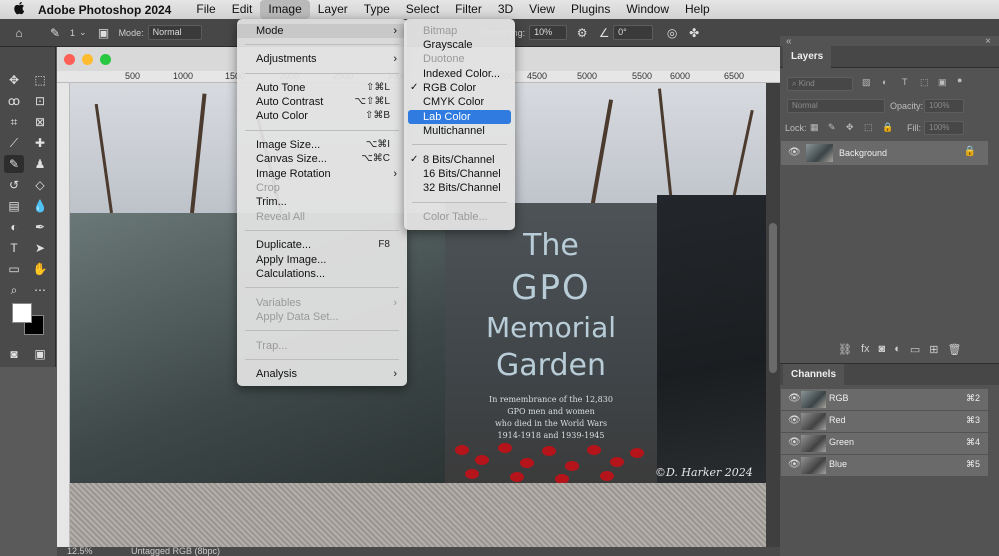 The image size is (999, 556). Describe the element at coordinates (105, 59) in the screenshot. I see `zoom-window-button` at that location.